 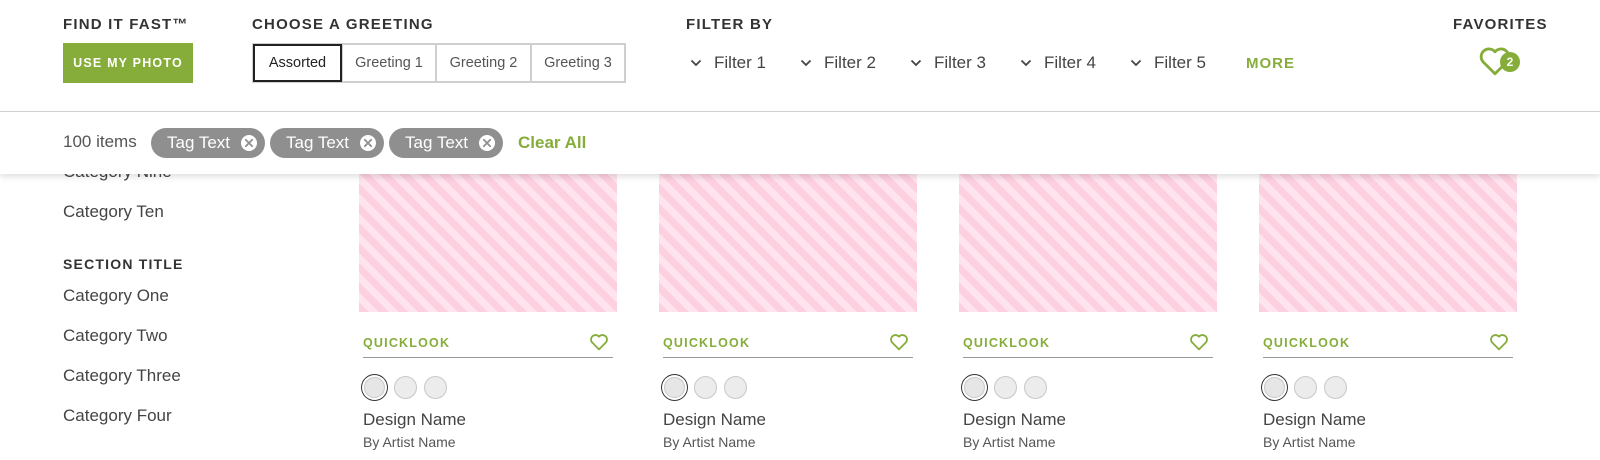 What do you see at coordinates (1070, 62) in the screenshot?
I see `filter-label: Filter 4` at bounding box center [1070, 62].